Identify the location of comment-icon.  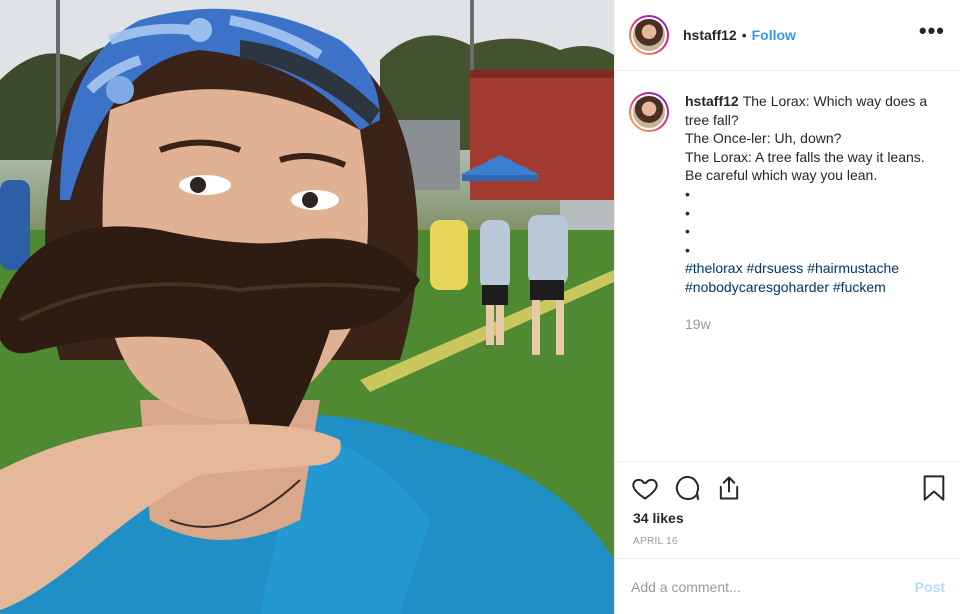
(687, 490).